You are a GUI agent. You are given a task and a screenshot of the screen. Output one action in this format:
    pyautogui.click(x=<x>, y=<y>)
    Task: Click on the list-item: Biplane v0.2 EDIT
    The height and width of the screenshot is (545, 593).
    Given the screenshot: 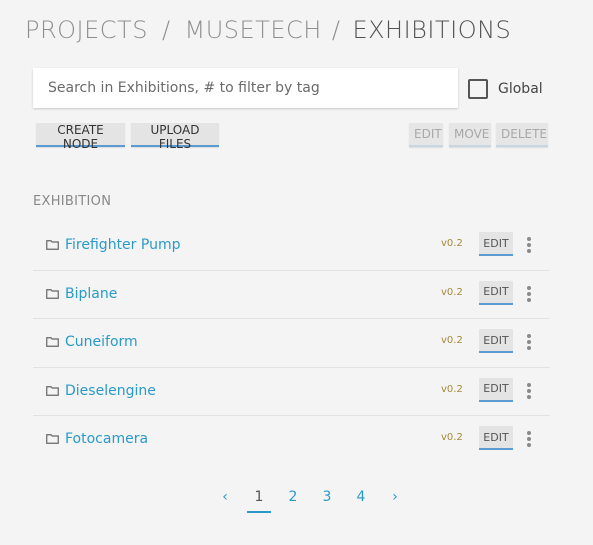 What is the action you would take?
    pyautogui.click(x=291, y=295)
    